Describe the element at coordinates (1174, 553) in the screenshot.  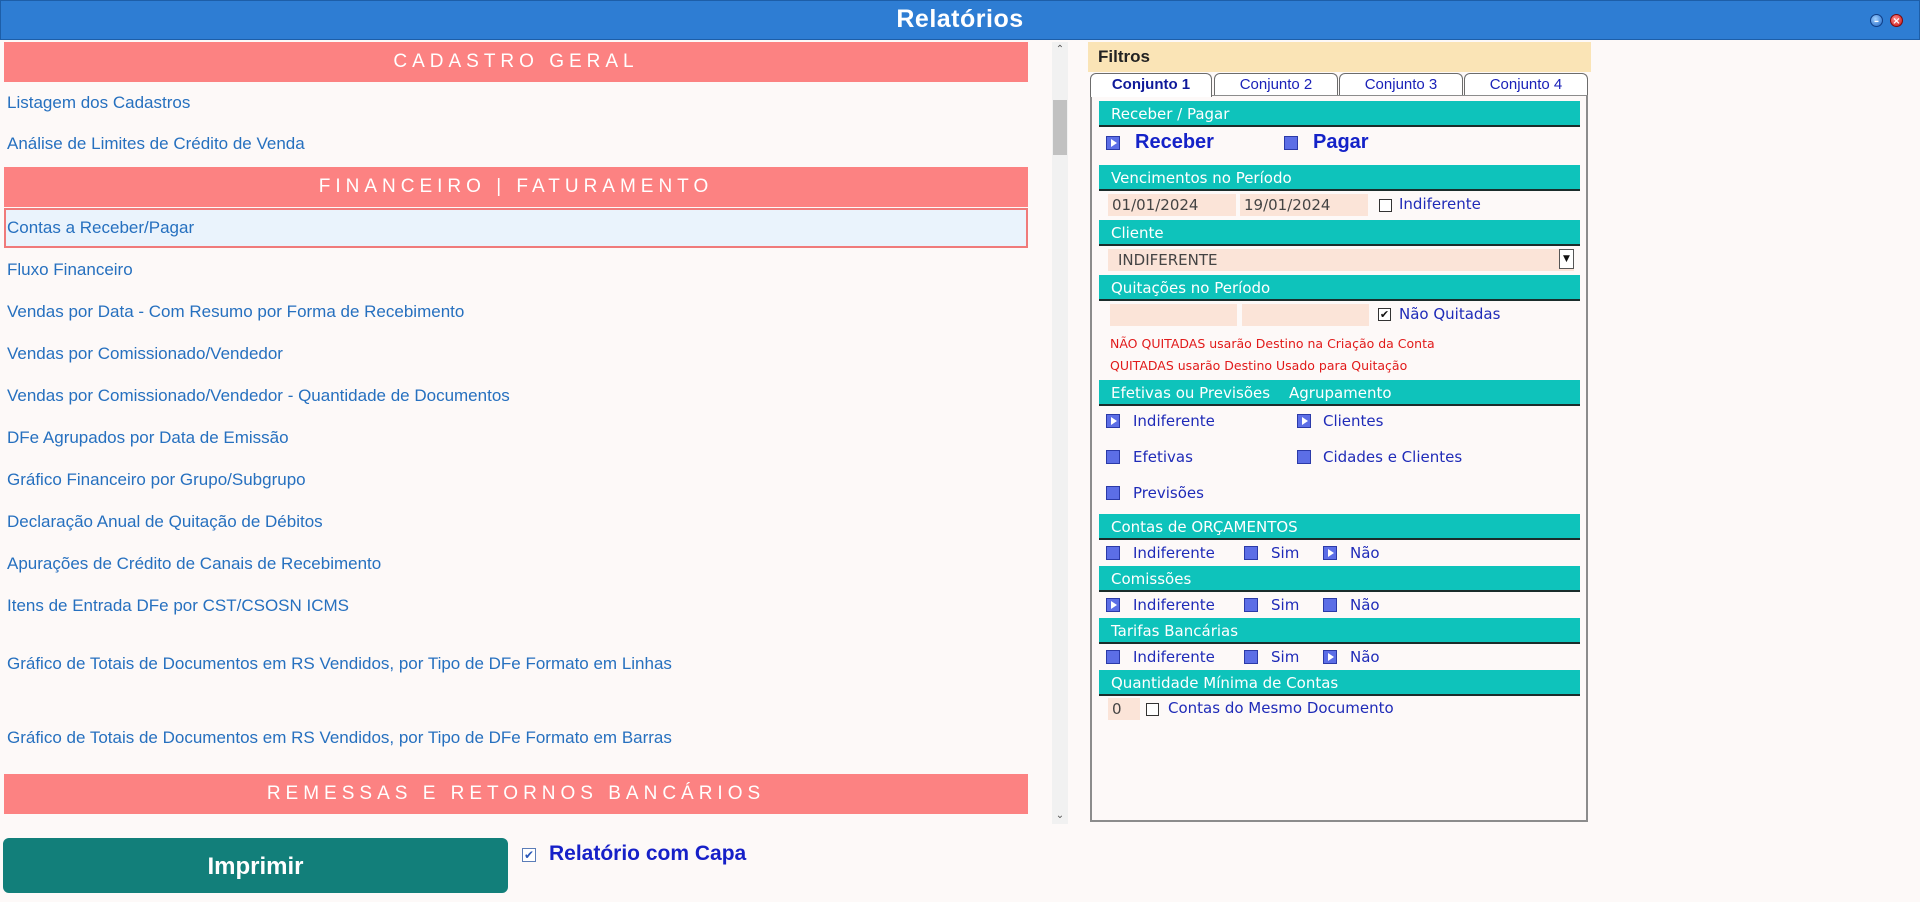
I see `orcamentos-indiferente-label: Indiferente` at that location.